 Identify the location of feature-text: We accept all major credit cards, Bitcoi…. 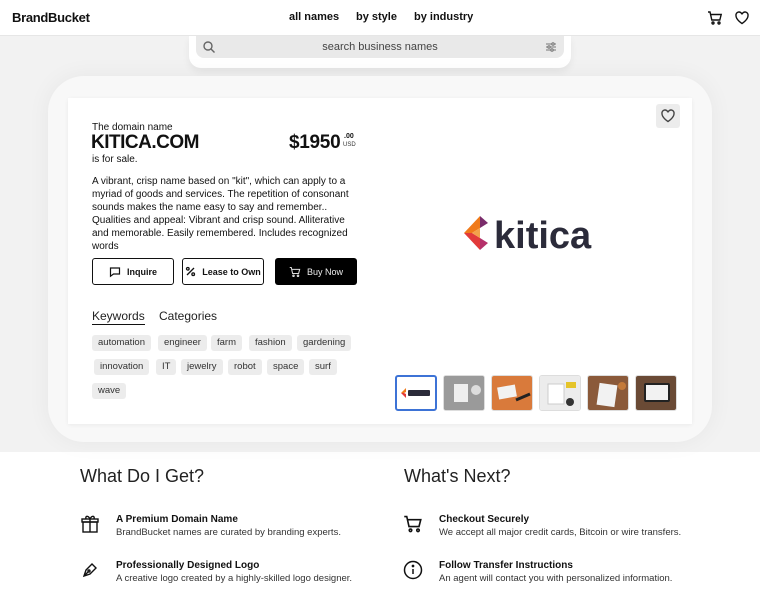
(560, 532).